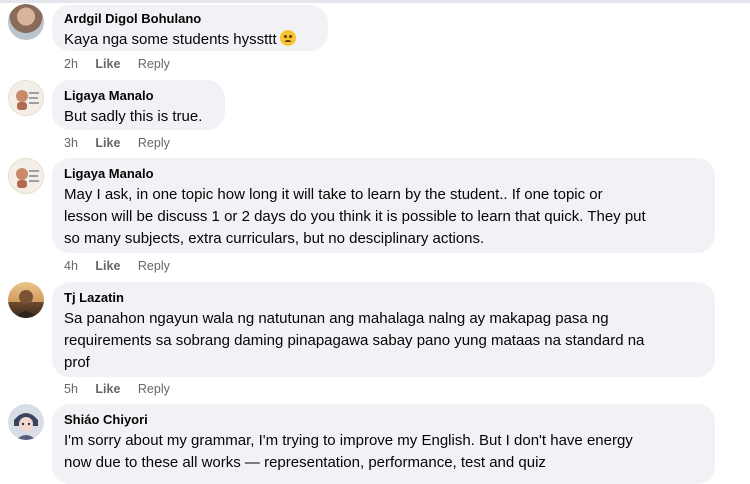  I want to click on comment-text-line: prof, so click(77, 362).